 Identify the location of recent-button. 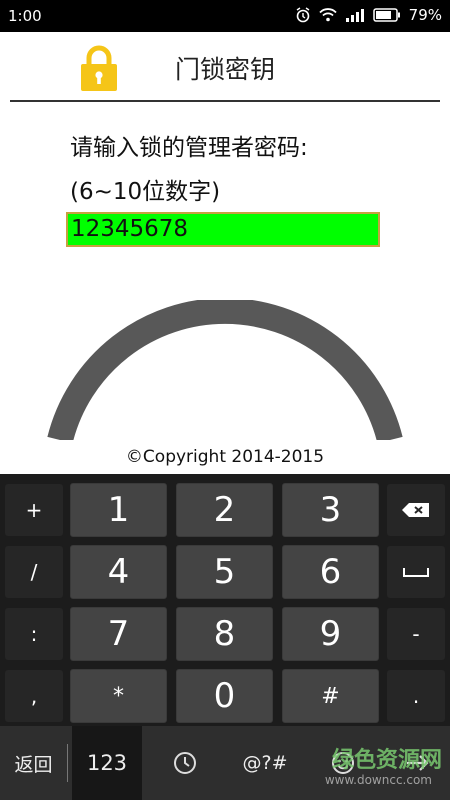
(185, 763).